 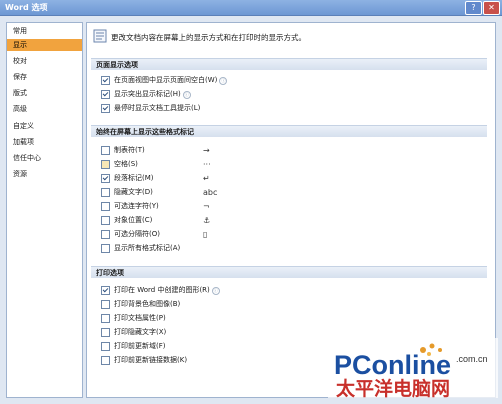 I want to click on sidebar-item-advanced: 高级, so click(x=44, y=109).